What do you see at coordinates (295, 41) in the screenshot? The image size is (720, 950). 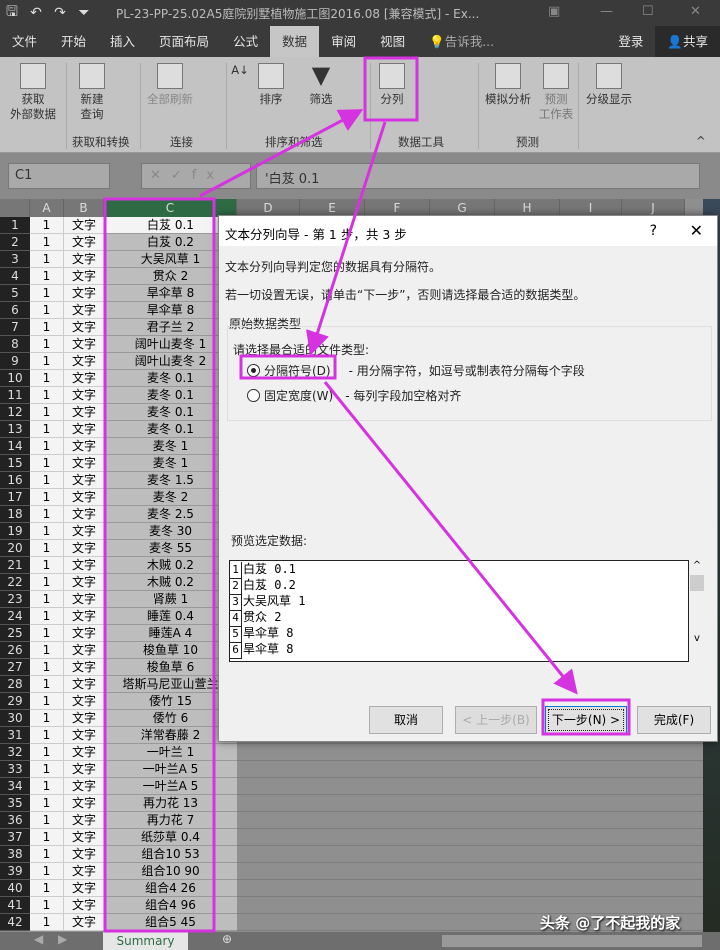 I see `tab-data: 数据` at bounding box center [295, 41].